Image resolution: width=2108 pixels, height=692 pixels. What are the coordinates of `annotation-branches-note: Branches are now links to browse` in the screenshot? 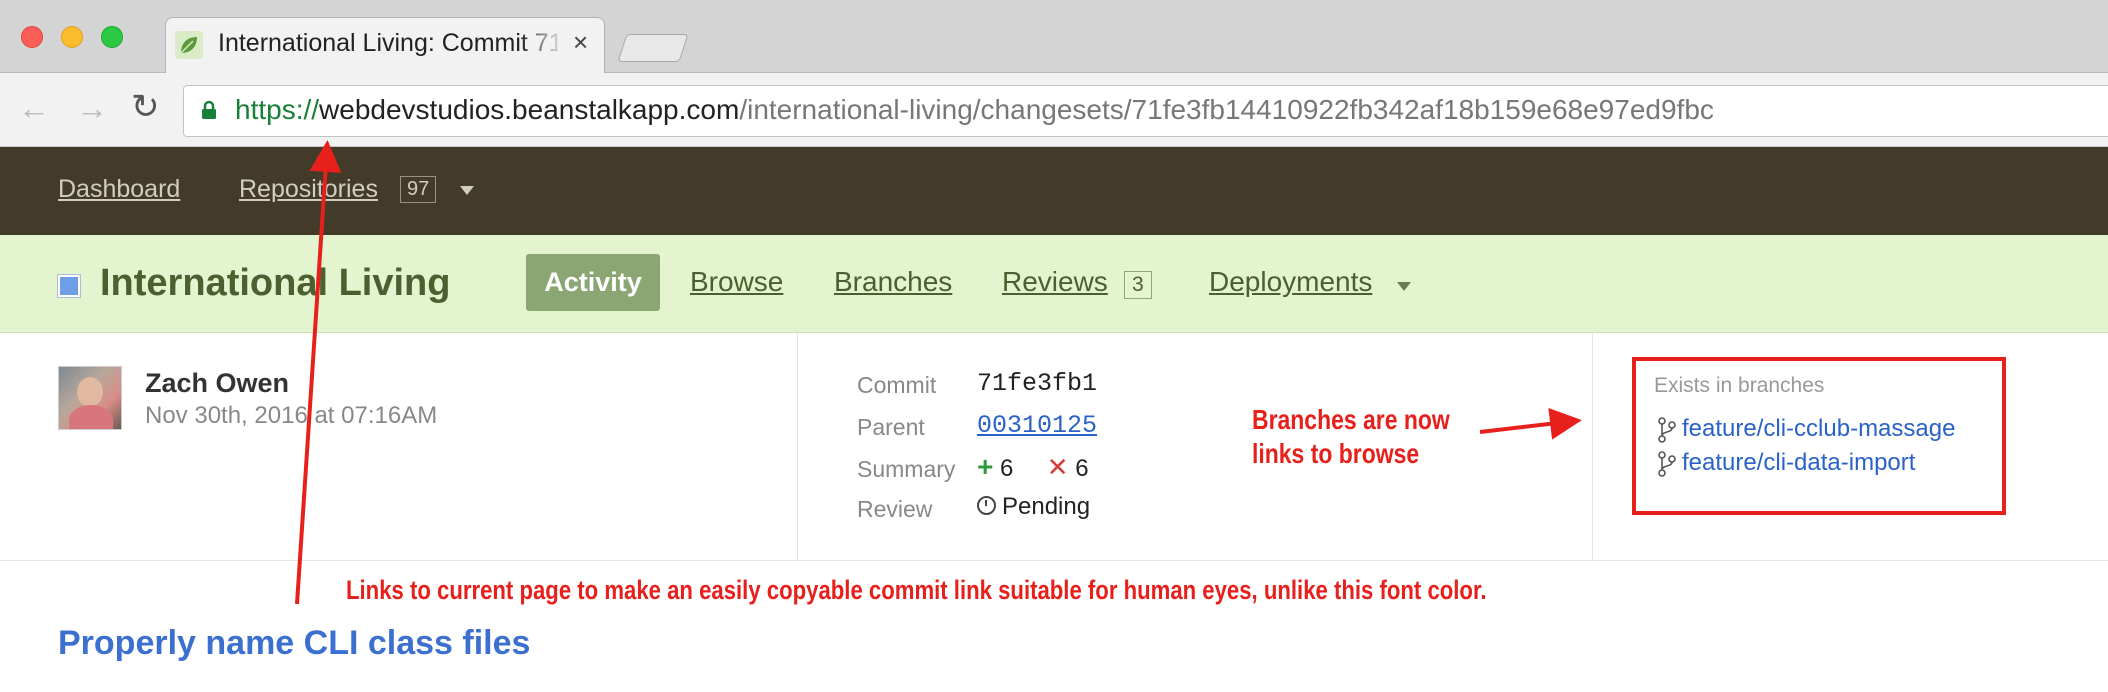 It's located at (1351, 437).